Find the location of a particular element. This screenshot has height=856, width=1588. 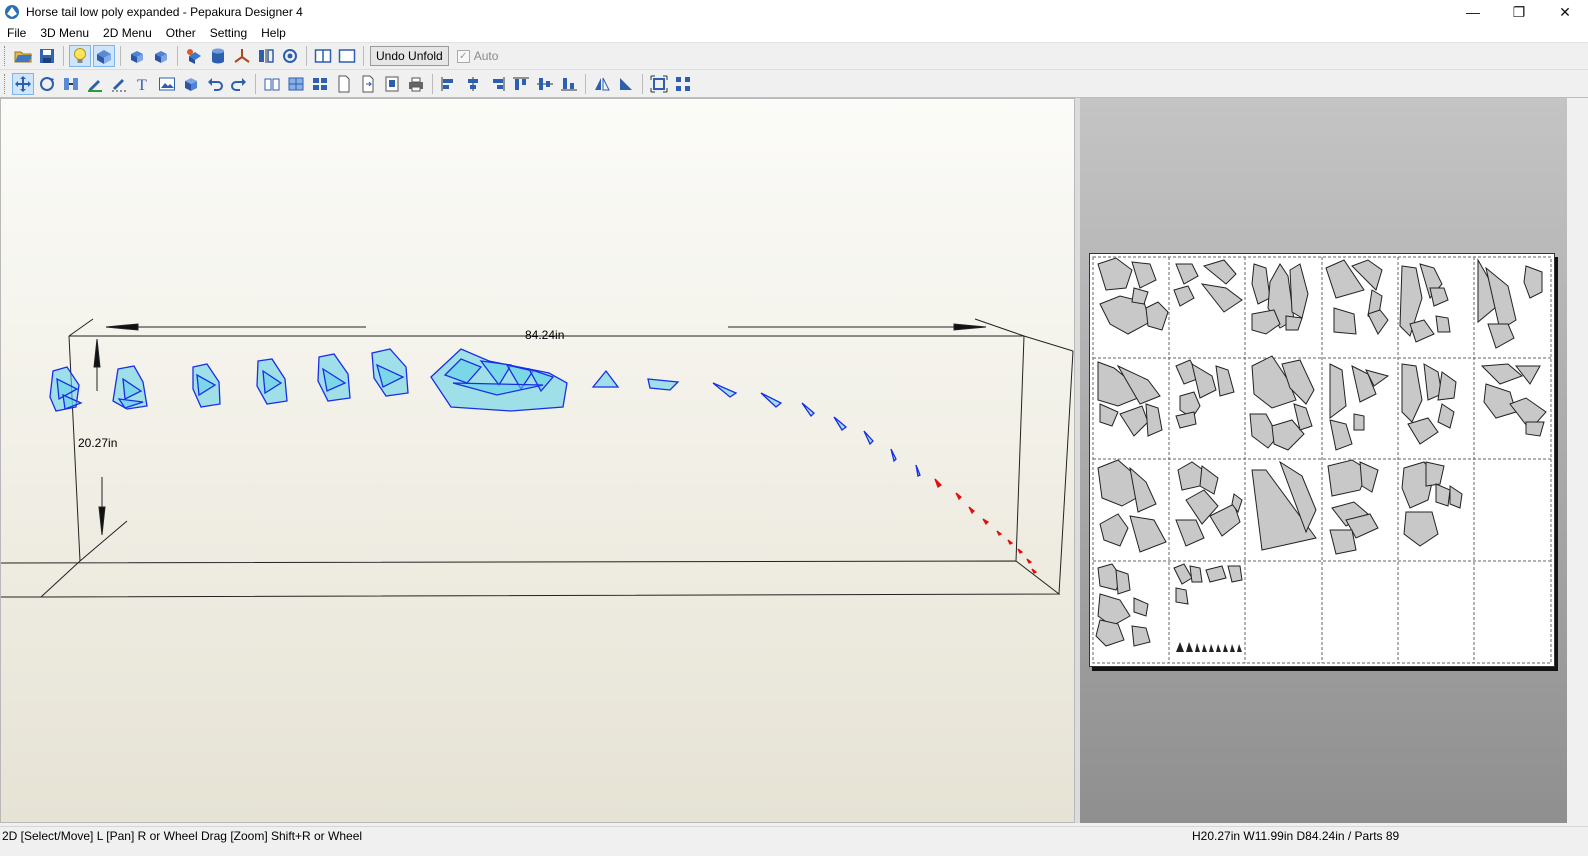

fit-icon is located at coordinates (659, 84).